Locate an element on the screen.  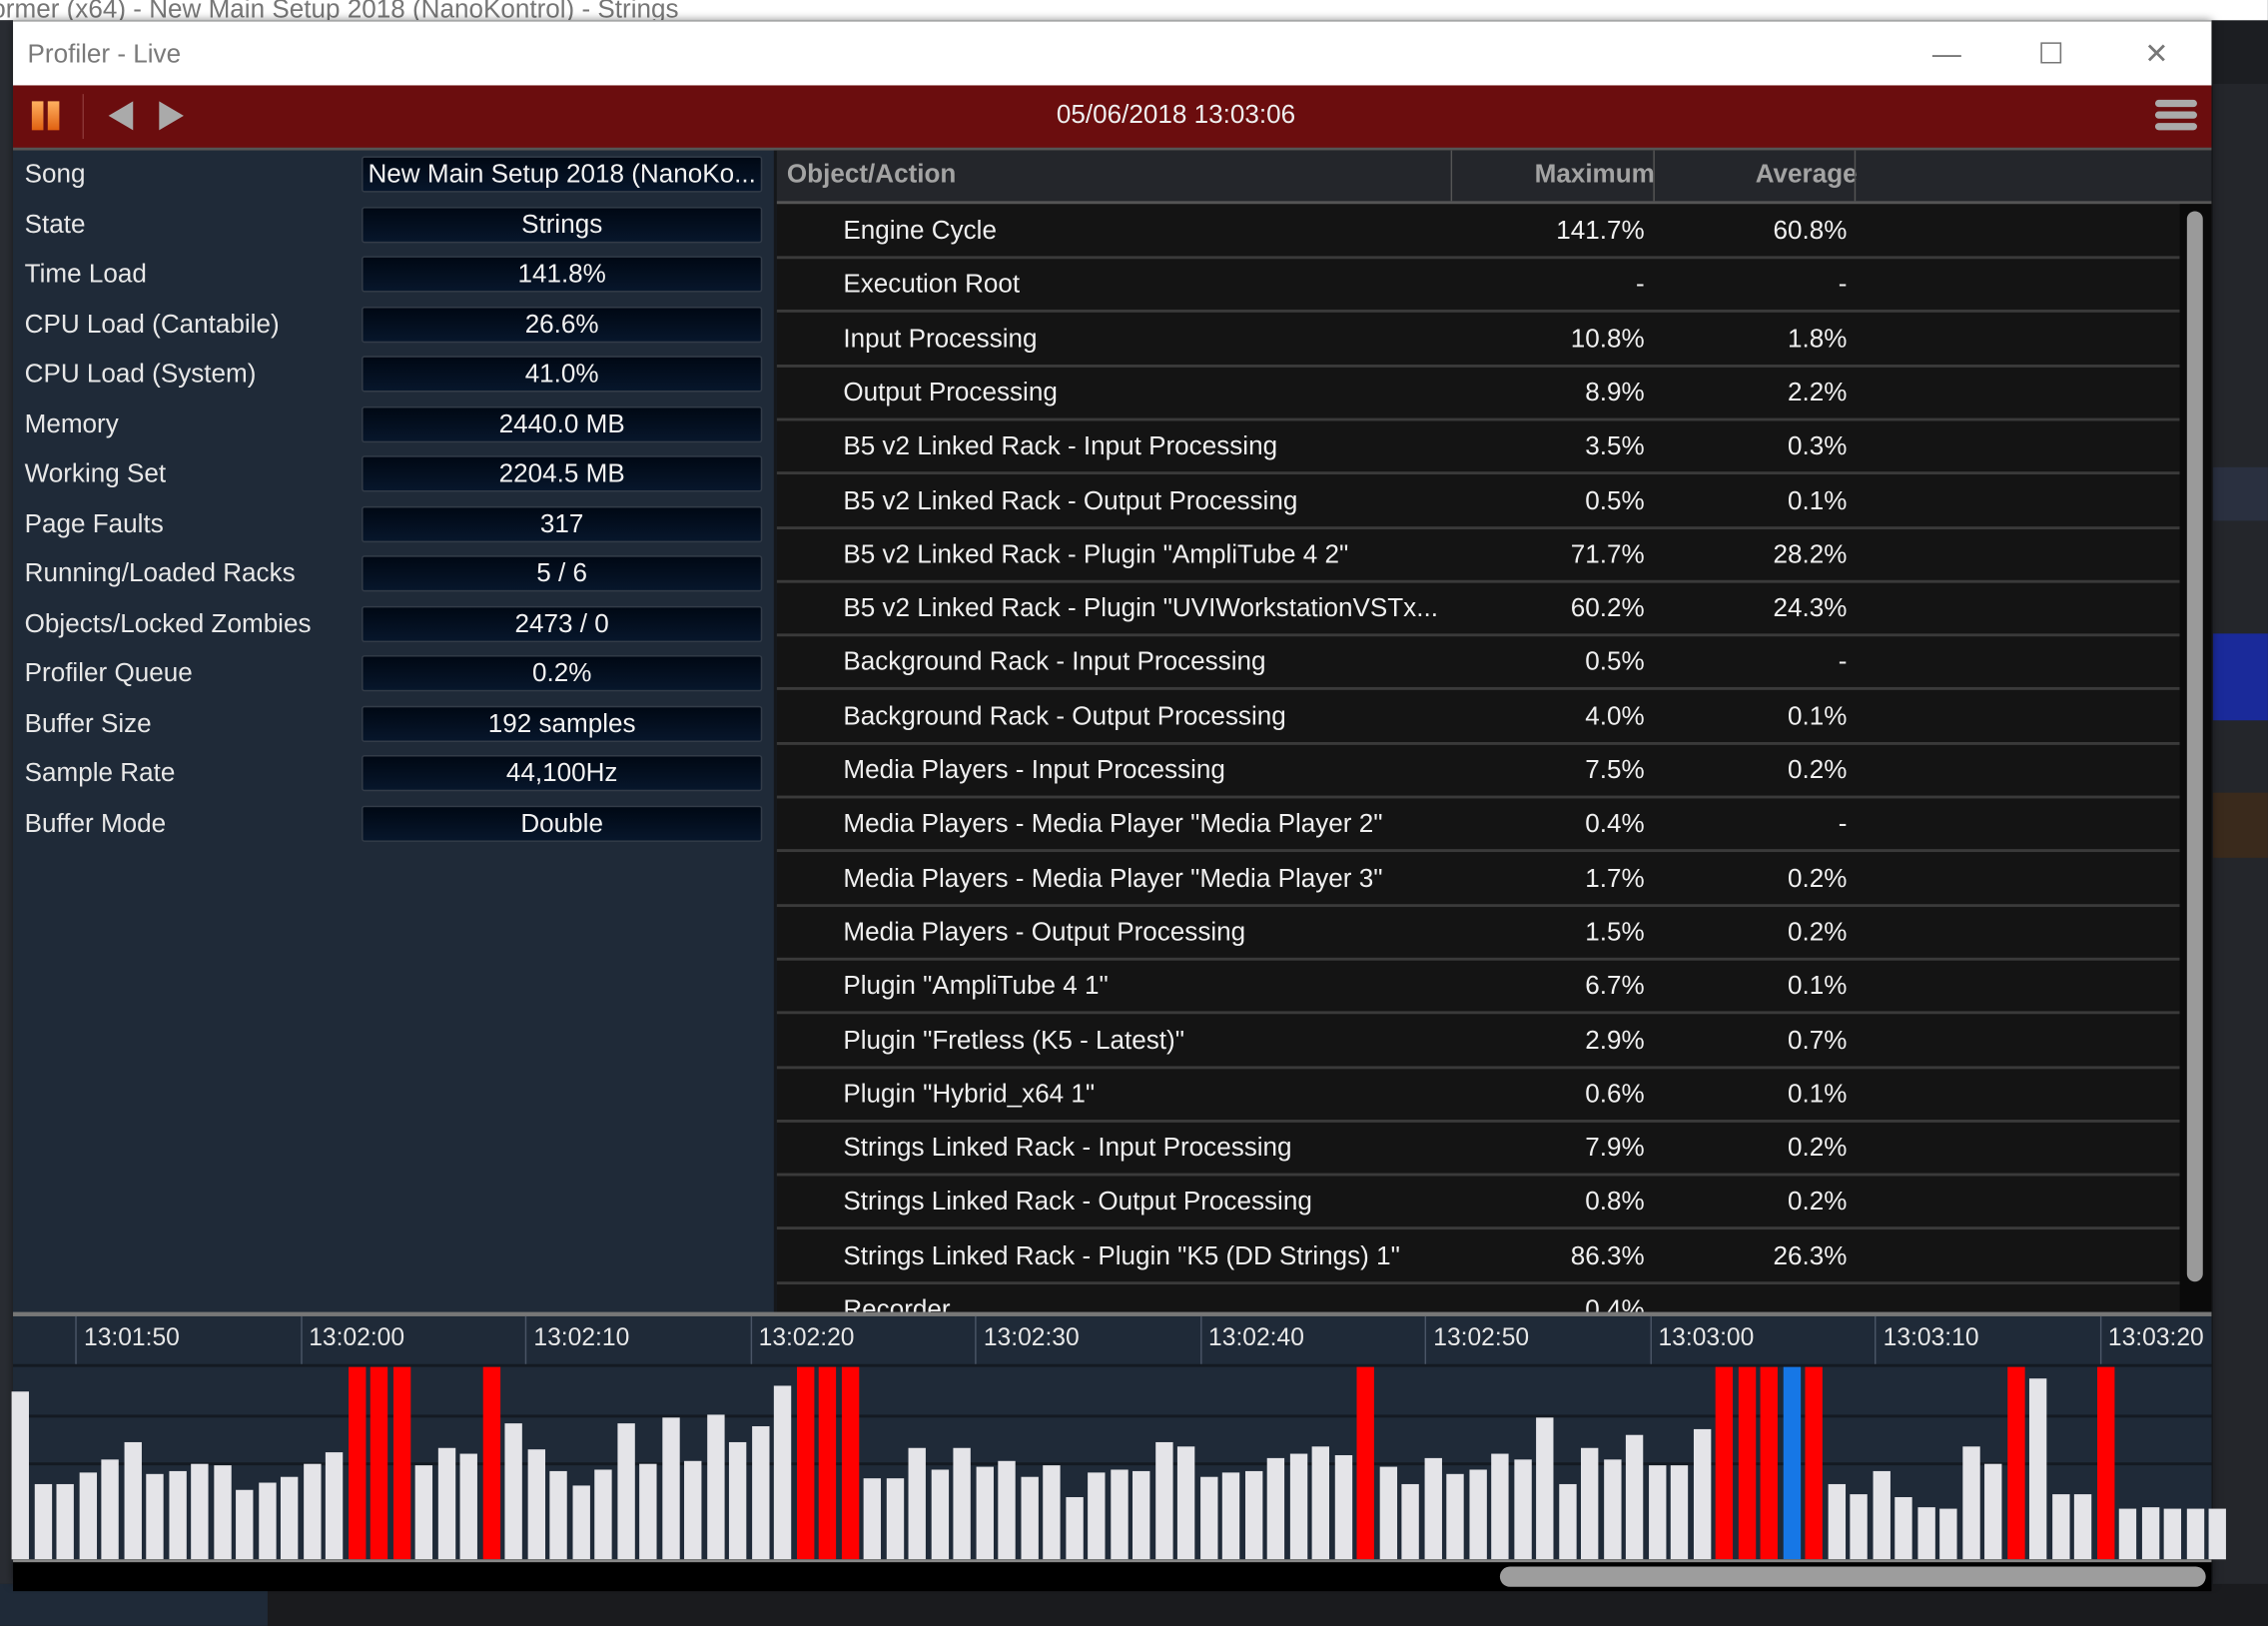
table-row: Output Processing 8.9% 2.2% is located at coordinates (1478, 393).